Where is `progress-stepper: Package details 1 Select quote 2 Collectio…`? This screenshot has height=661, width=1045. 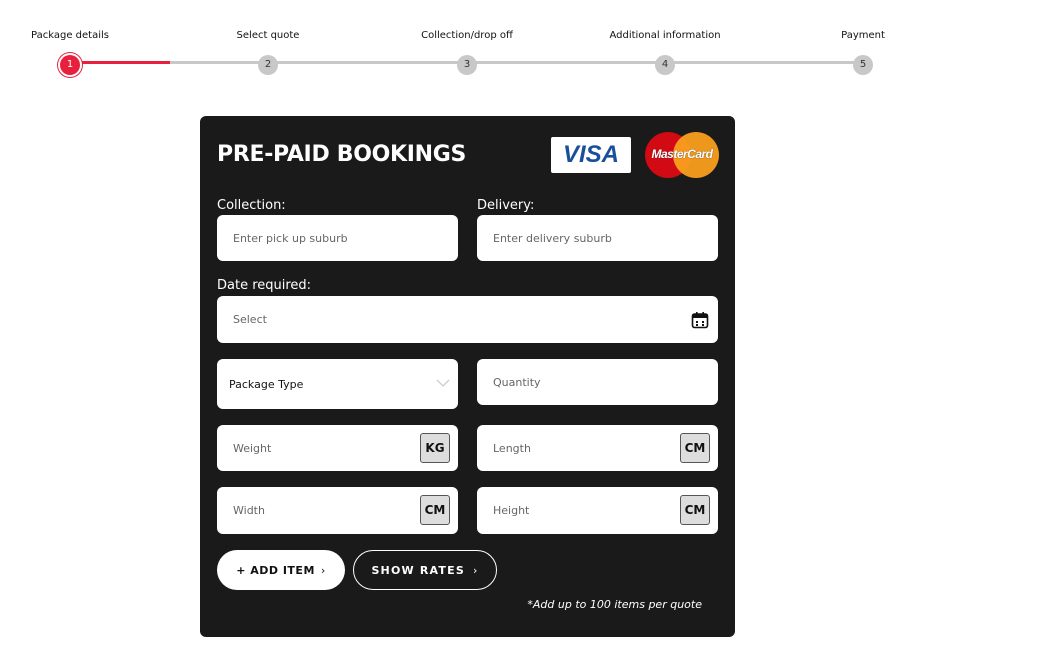 progress-stepper: Package details 1 Select quote 2 Collectio… is located at coordinates (522, 40).